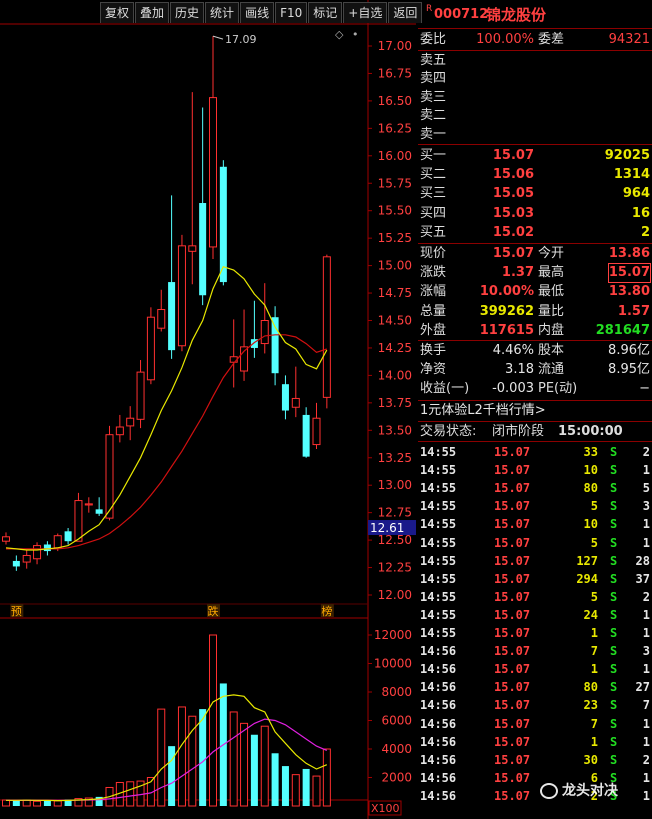  What do you see at coordinates (535, 506) in the screenshot?
I see `tick-row: 14:55 15.07 5 S 3` at bounding box center [535, 506].